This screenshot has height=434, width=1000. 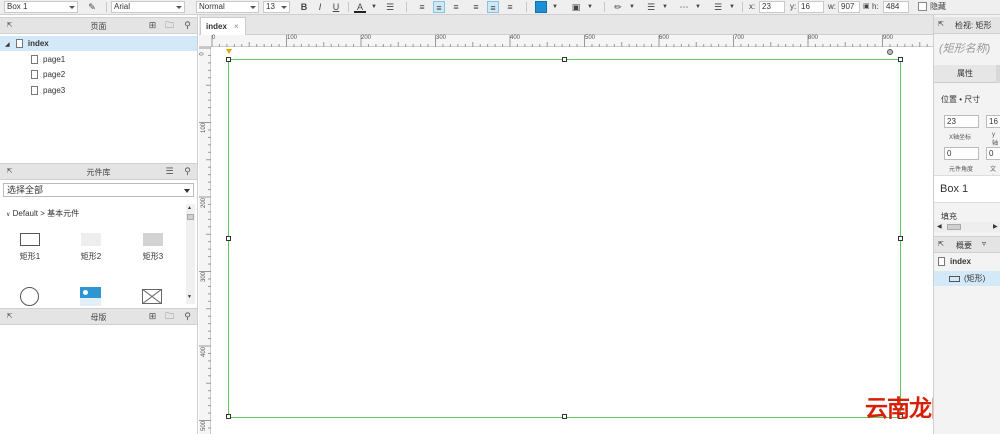 I want to click on underline-button: U, so click(x=336, y=7).